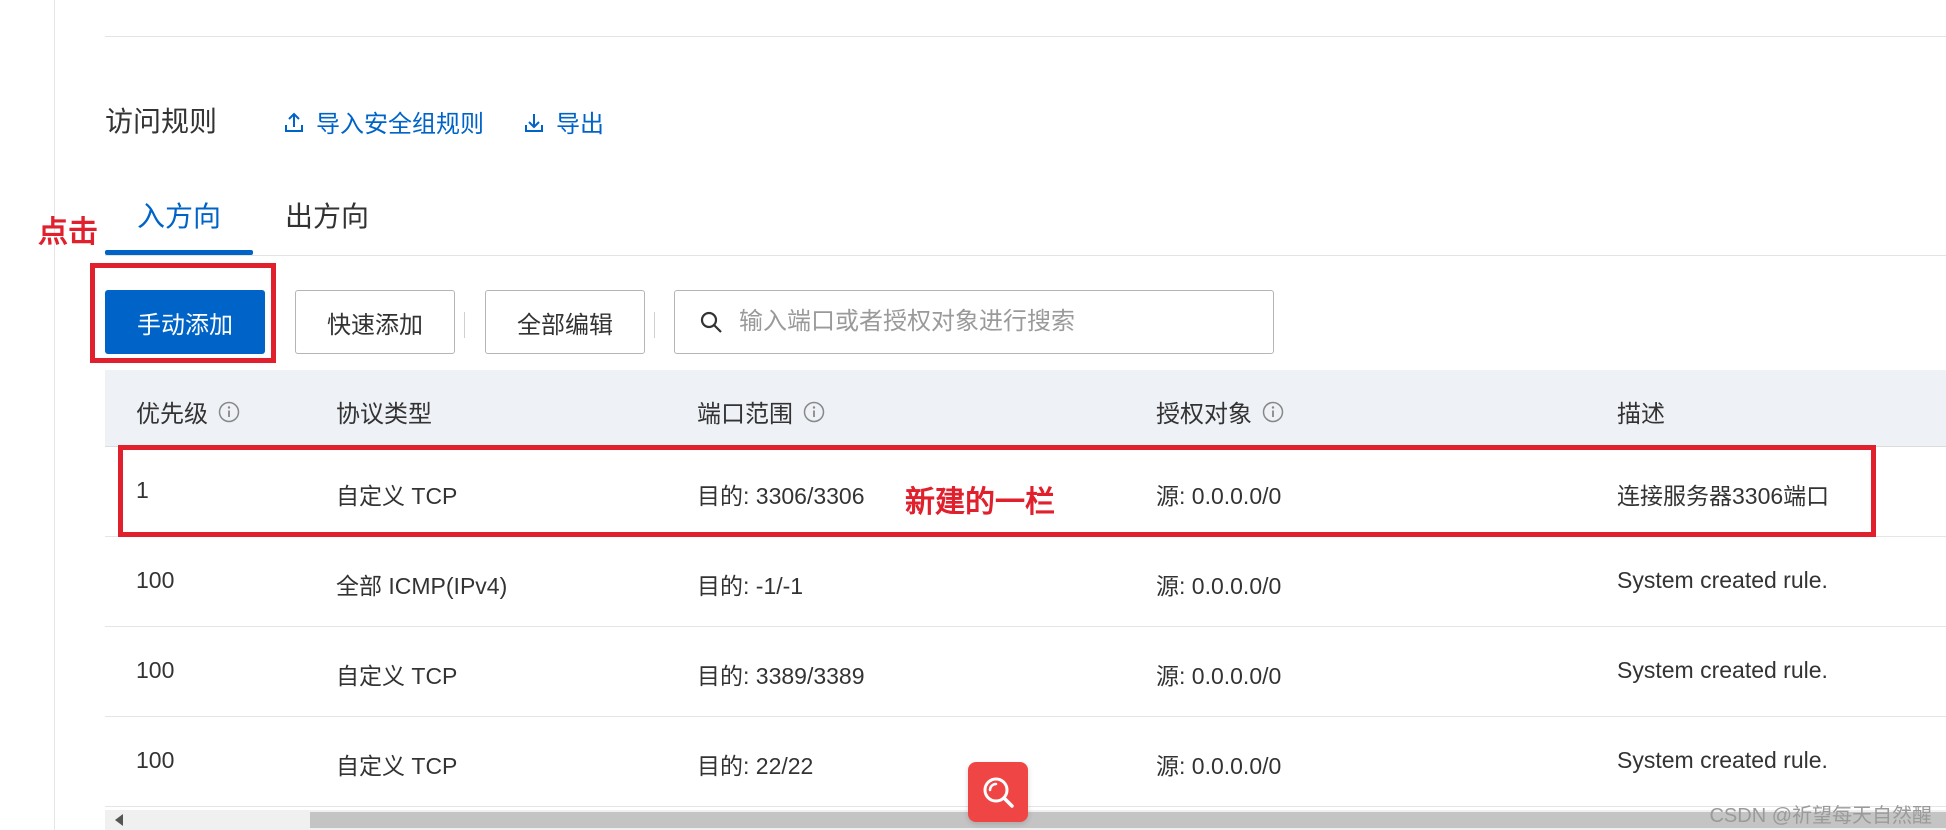 This screenshot has height=830, width=1946. I want to click on search-icon, so click(711, 322).